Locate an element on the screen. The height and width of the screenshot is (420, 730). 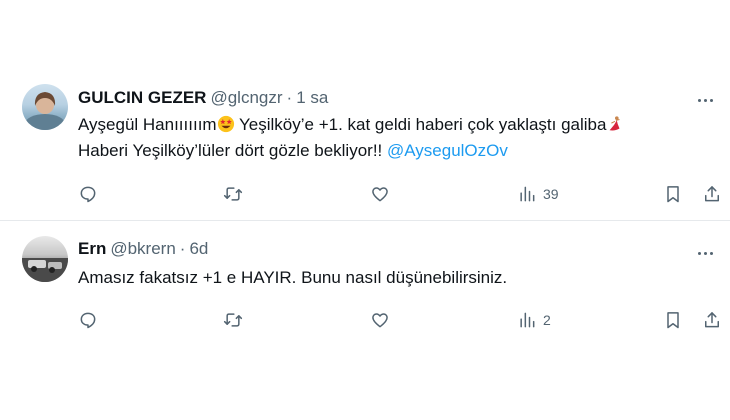
views-button: 2 is located at coordinates (534, 320).